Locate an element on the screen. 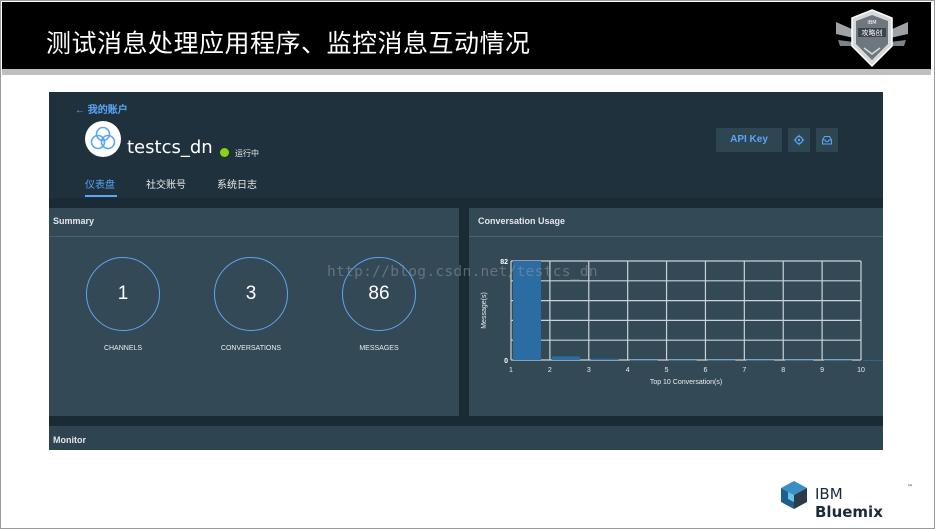 This screenshot has height=529, width=935. x-tick-label: 6 is located at coordinates (705, 370).